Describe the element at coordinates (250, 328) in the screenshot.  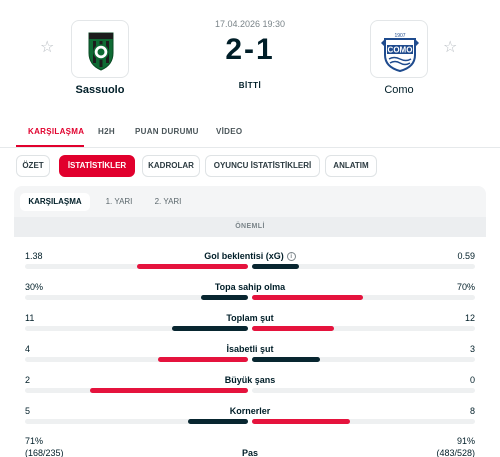
I see `stat-row: 11 Toplam şut 12` at that location.